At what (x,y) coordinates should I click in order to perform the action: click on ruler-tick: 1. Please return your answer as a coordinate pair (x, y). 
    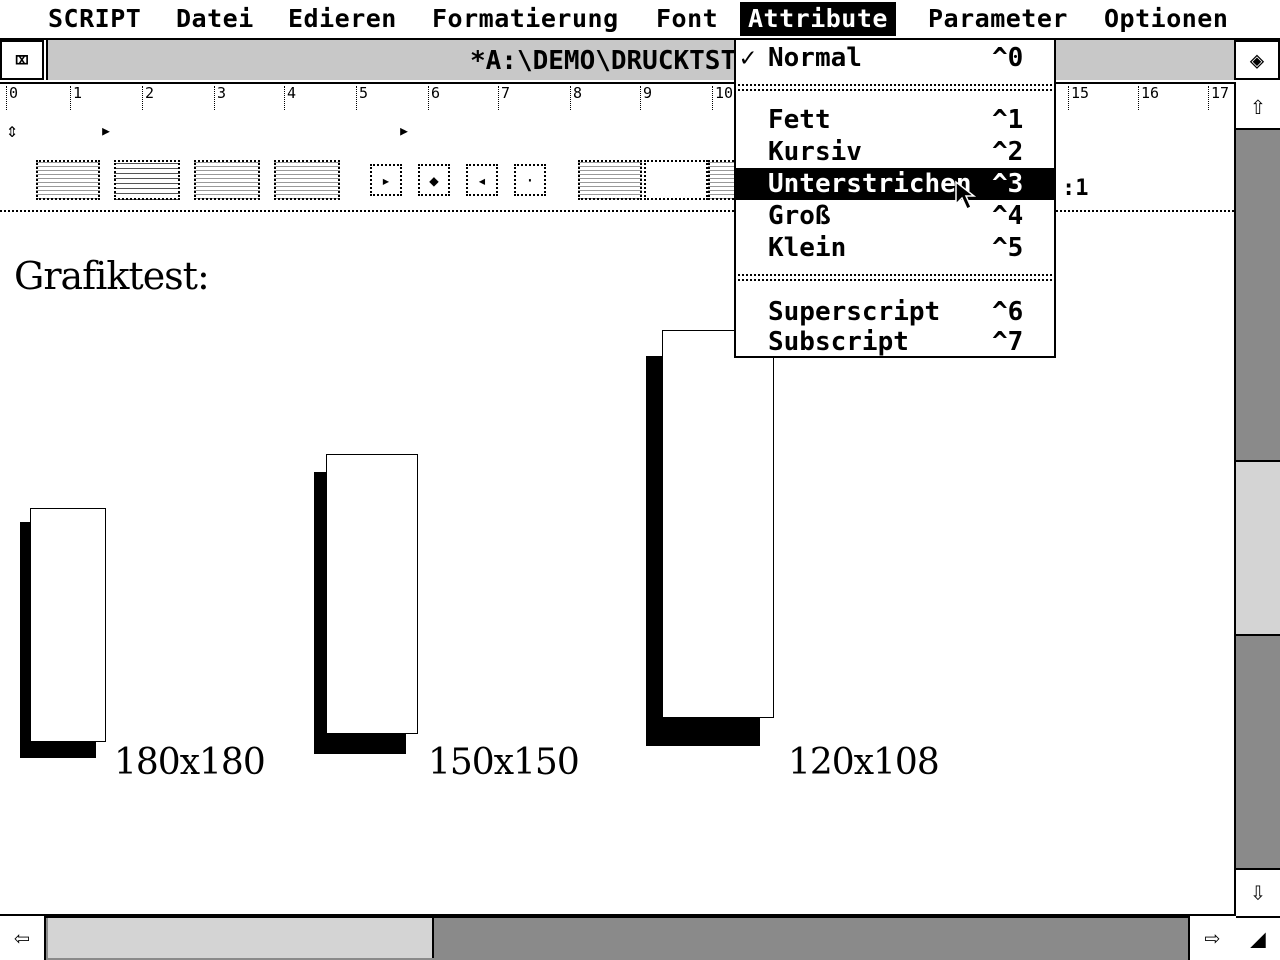
    Looking at the image, I should click on (76, 98).